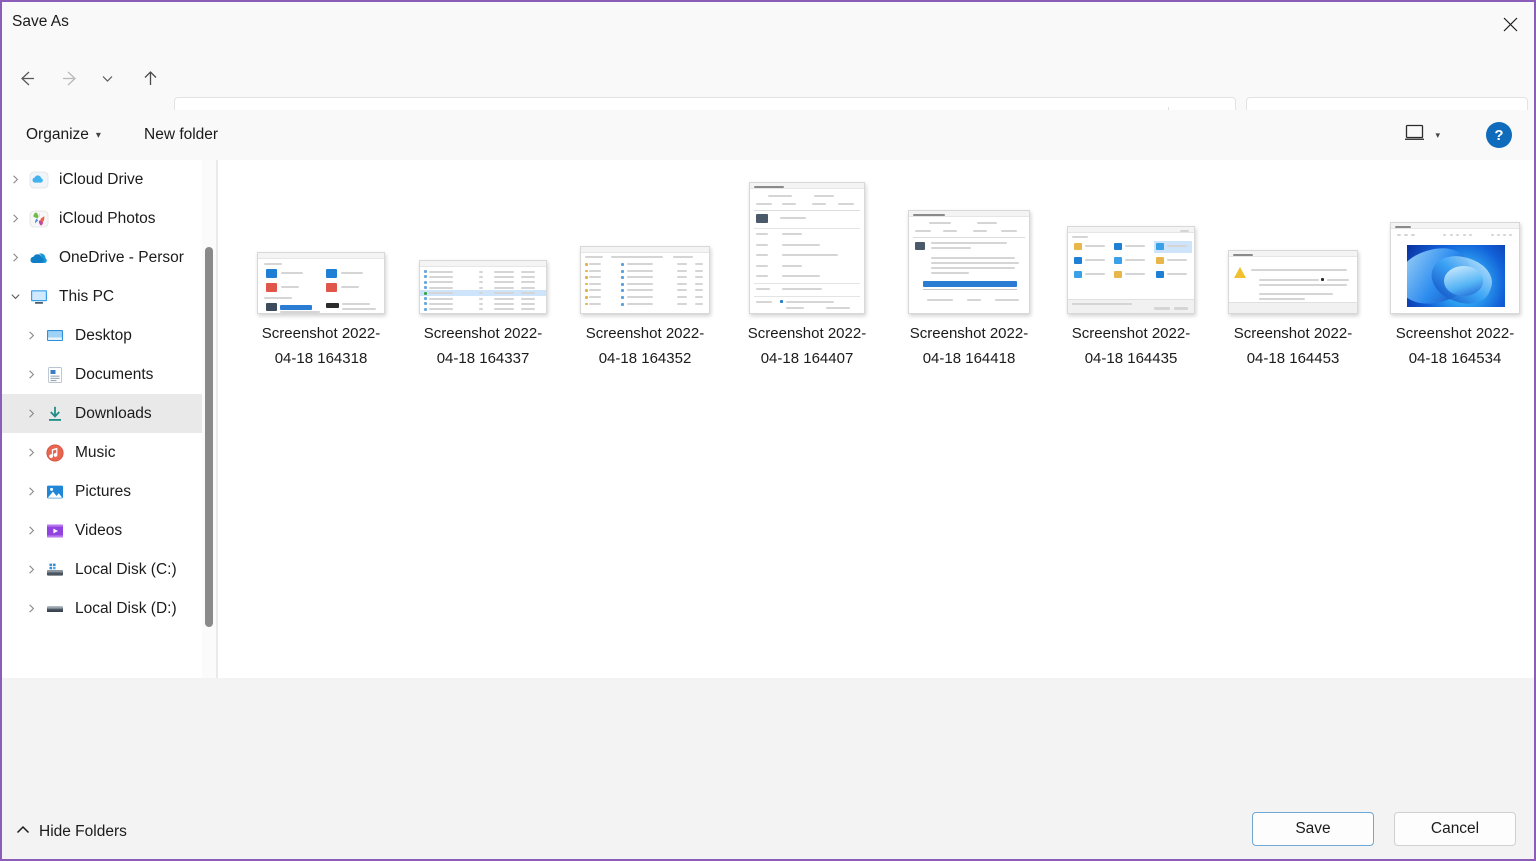 This screenshot has height=861, width=1536. Describe the element at coordinates (209, 437) in the screenshot. I see `scrollbar-thumb` at that location.